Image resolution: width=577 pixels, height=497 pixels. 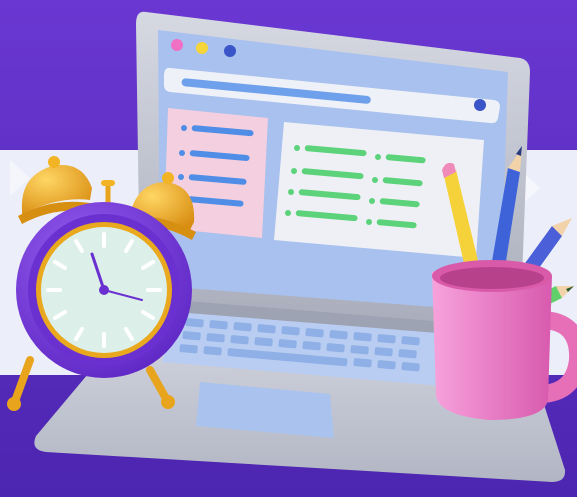 What do you see at coordinates (177, 45) in the screenshot?
I see `window-dot-pink` at bounding box center [177, 45].